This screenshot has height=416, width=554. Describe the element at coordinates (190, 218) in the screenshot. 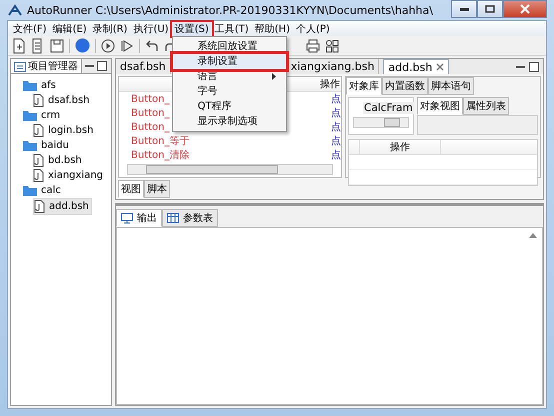

I see `tab: 参数表` at that location.